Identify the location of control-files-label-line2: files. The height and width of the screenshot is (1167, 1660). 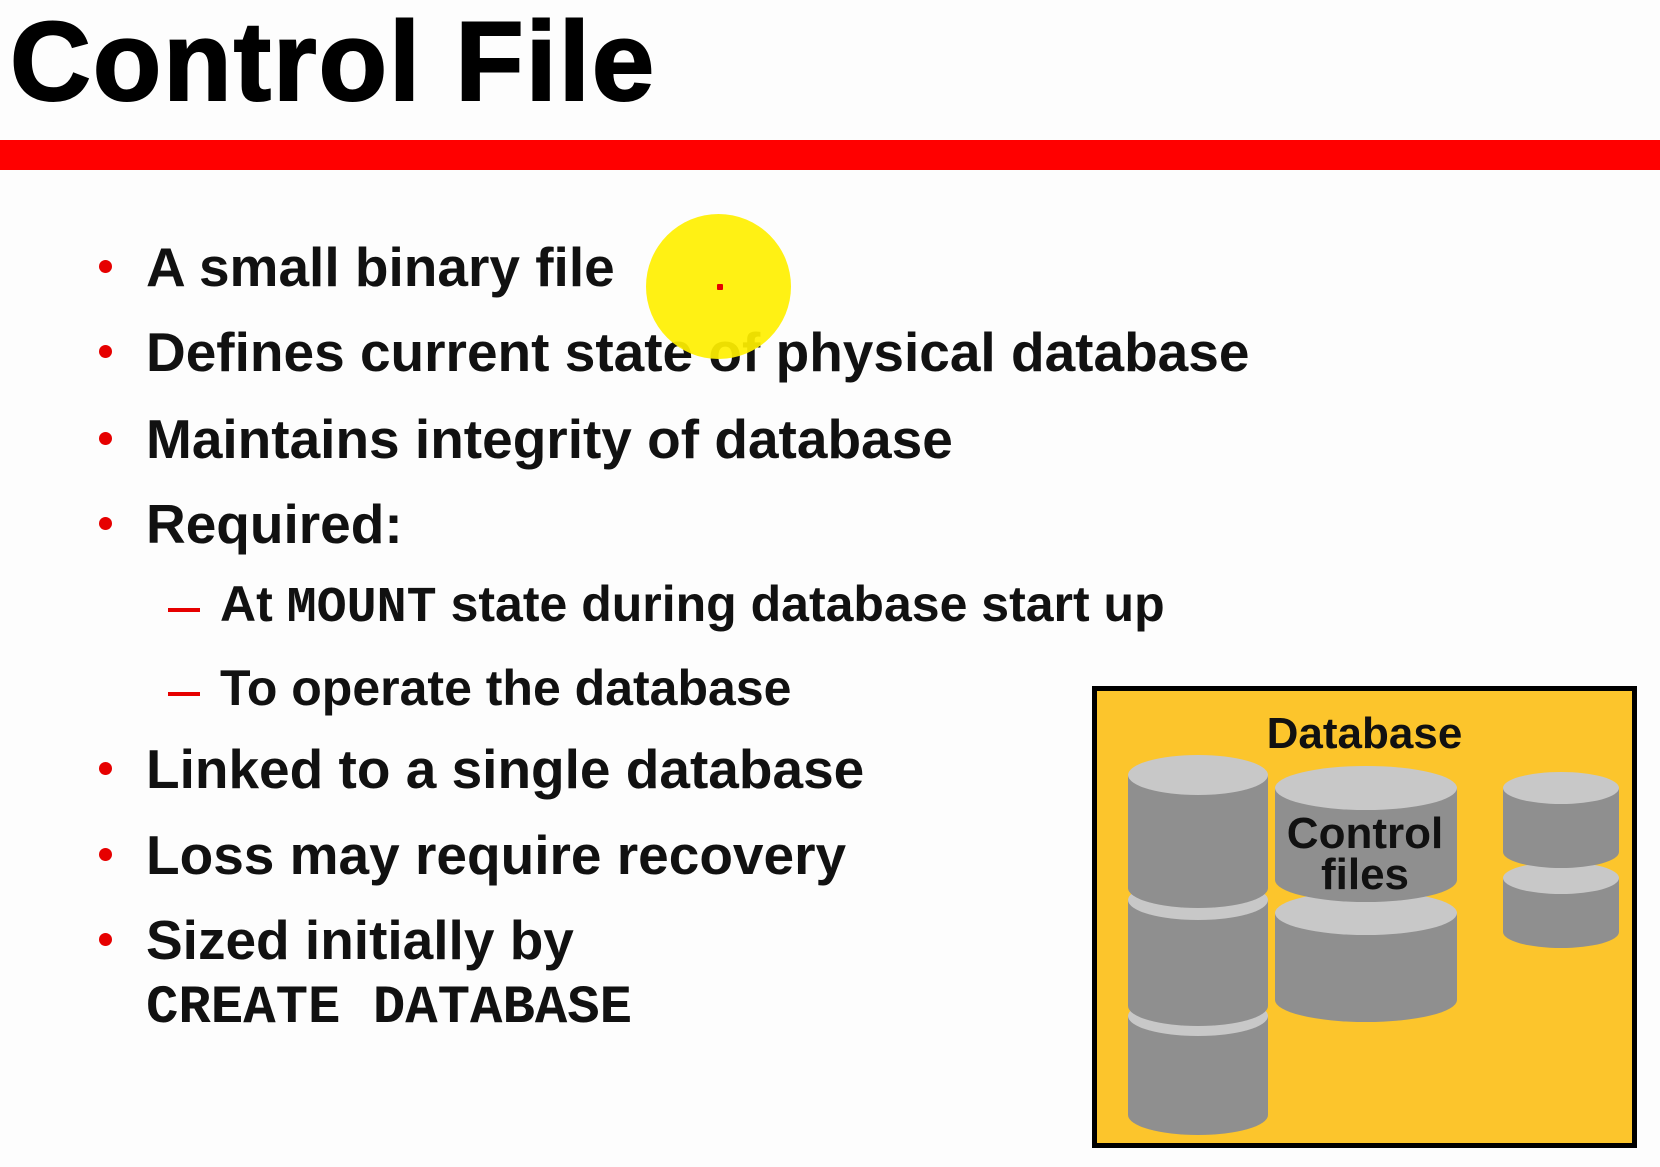
(1365, 874).